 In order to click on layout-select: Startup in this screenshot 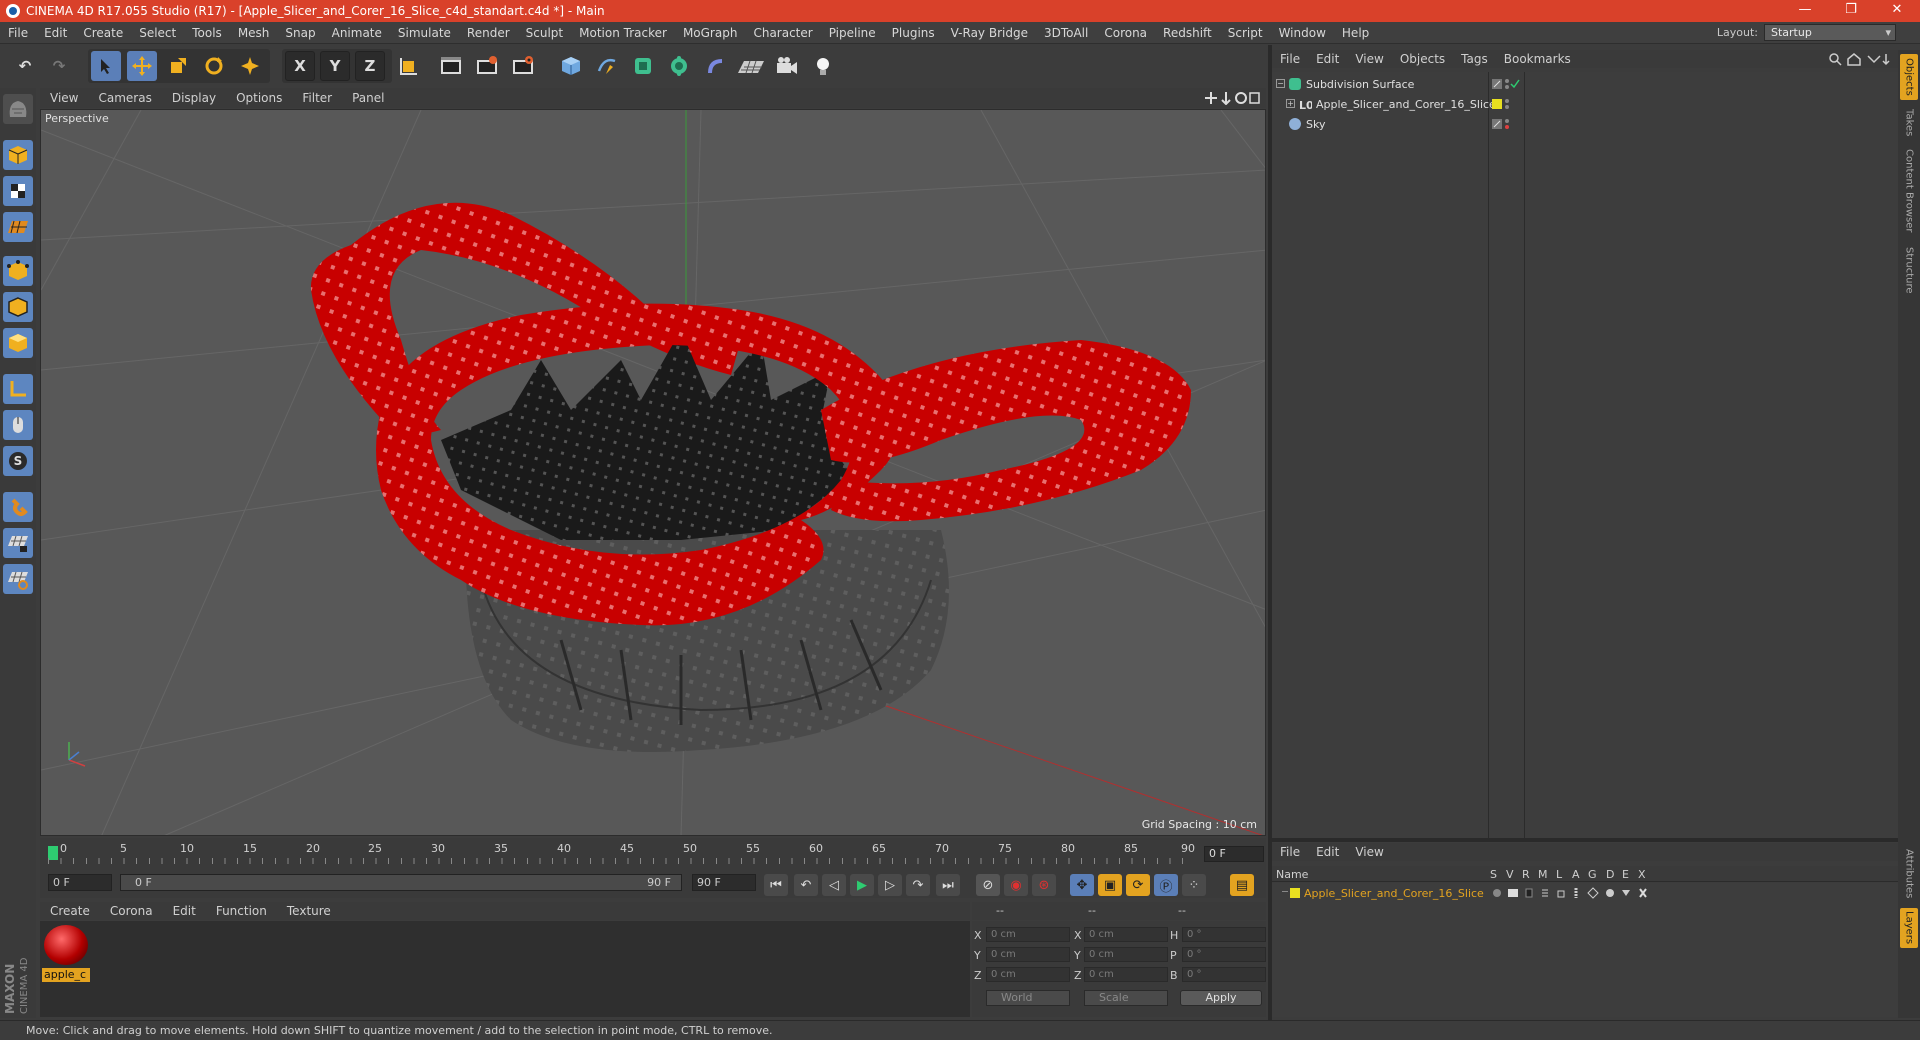, I will do `click(1830, 32)`.